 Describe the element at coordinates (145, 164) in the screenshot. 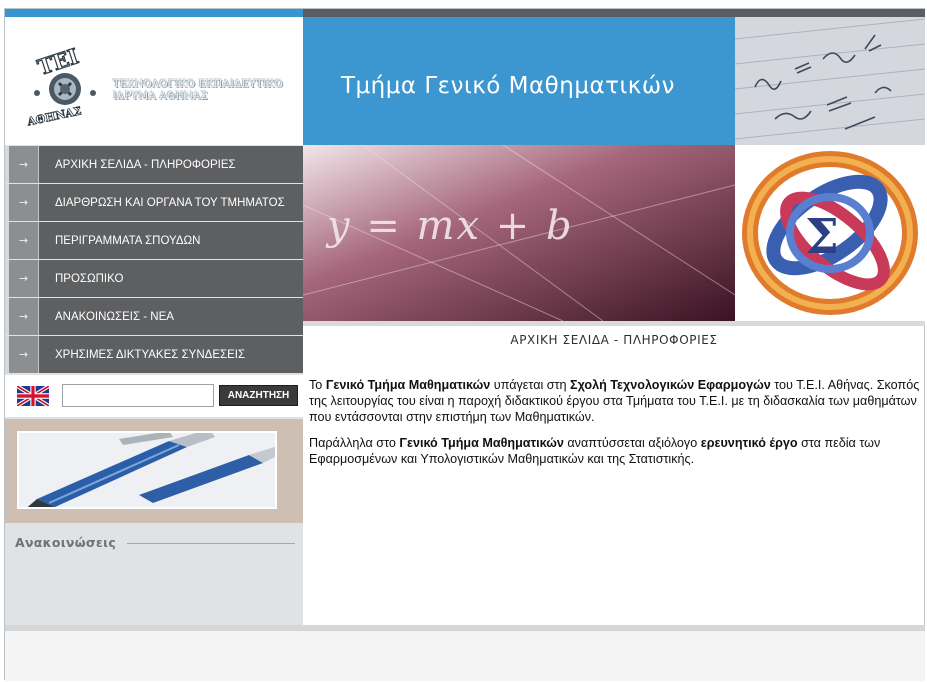

I see `menu-item-label: ΑΡΧΙΚΗ ΣΕΛΙΔΑ - ΠΛΗΡΟΦΟΡΙΕΣ` at that location.